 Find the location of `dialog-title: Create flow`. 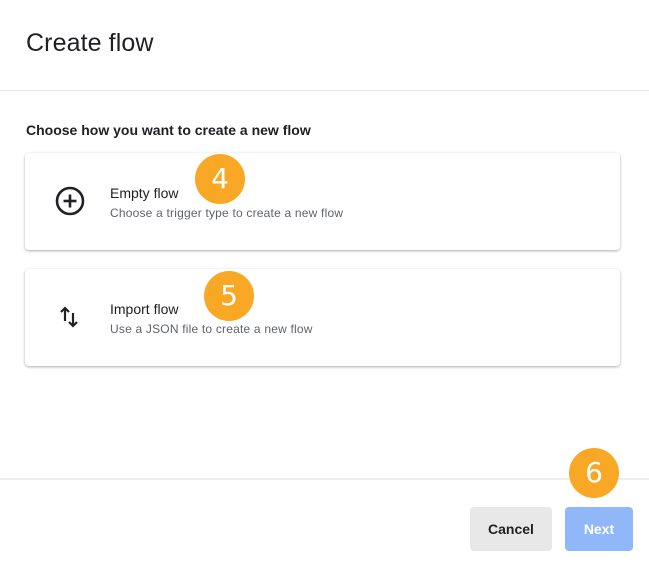

dialog-title: Create flow is located at coordinates (90, 43).